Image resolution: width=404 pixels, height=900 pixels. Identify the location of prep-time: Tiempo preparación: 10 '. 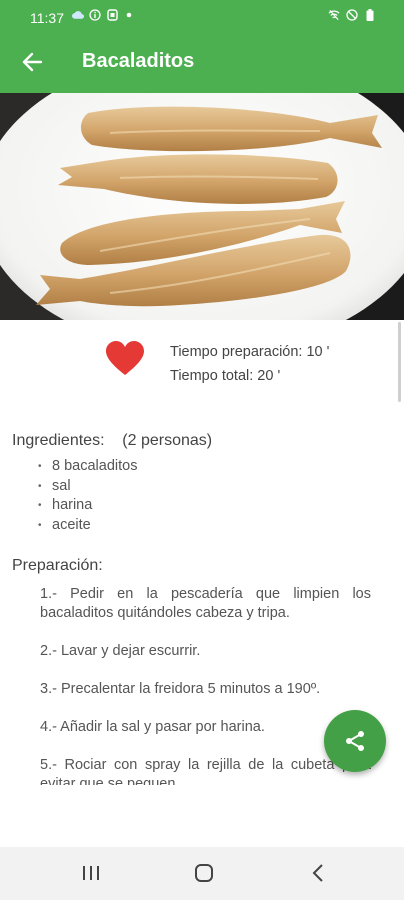
(250, 352).